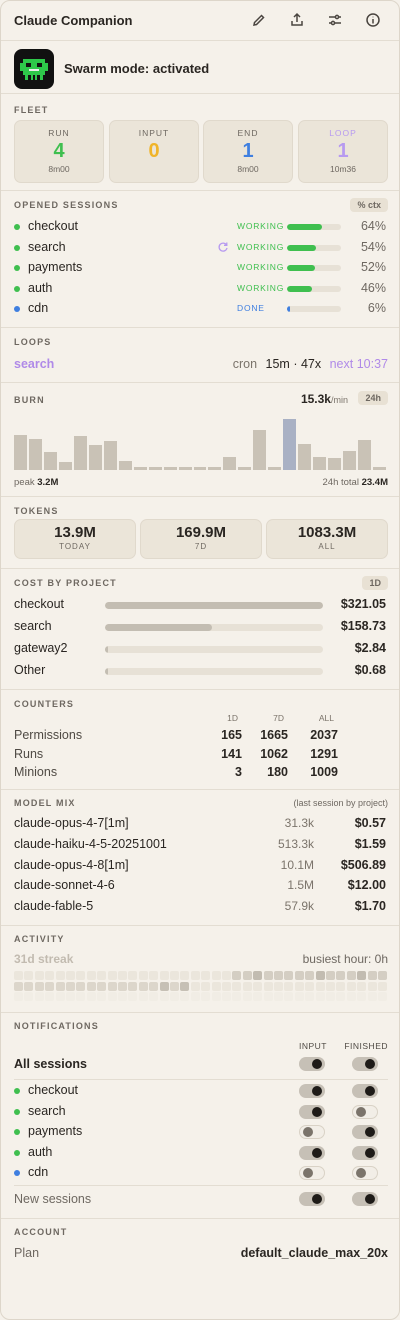 This screenshot has height=1320, width=400. Describe the element at coordinates (44, 959) in the screenshot. I see `streak: 31d streak` at that location.